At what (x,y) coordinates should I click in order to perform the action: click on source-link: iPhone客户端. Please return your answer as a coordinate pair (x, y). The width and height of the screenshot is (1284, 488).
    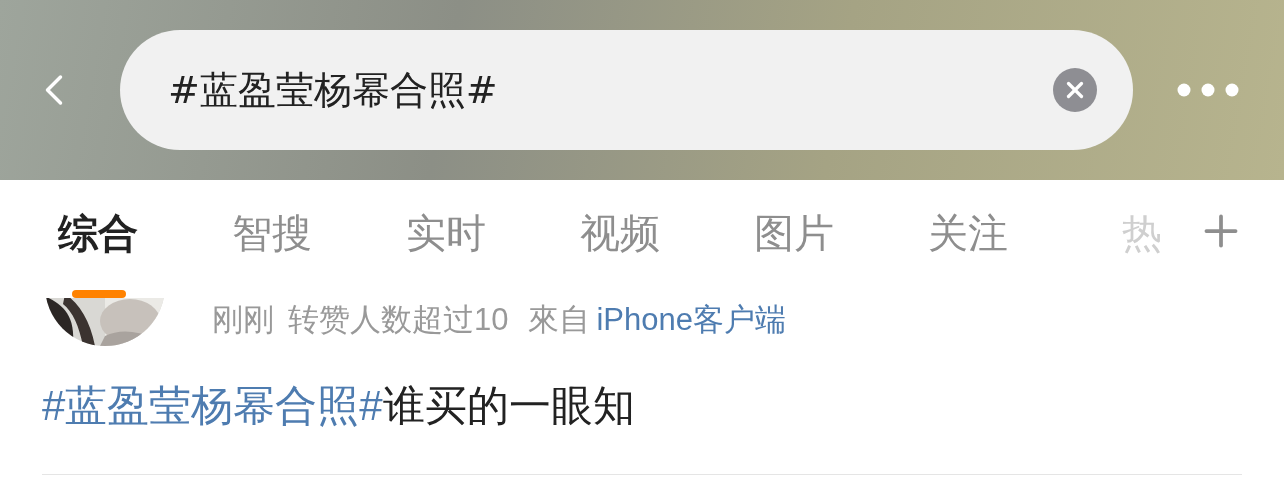
    Looking at the image, I should click on (691, 320).